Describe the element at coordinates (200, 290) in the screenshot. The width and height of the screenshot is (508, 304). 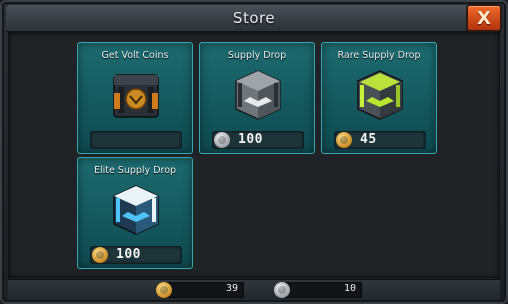
I see `gold-wallet: 39` at that location.